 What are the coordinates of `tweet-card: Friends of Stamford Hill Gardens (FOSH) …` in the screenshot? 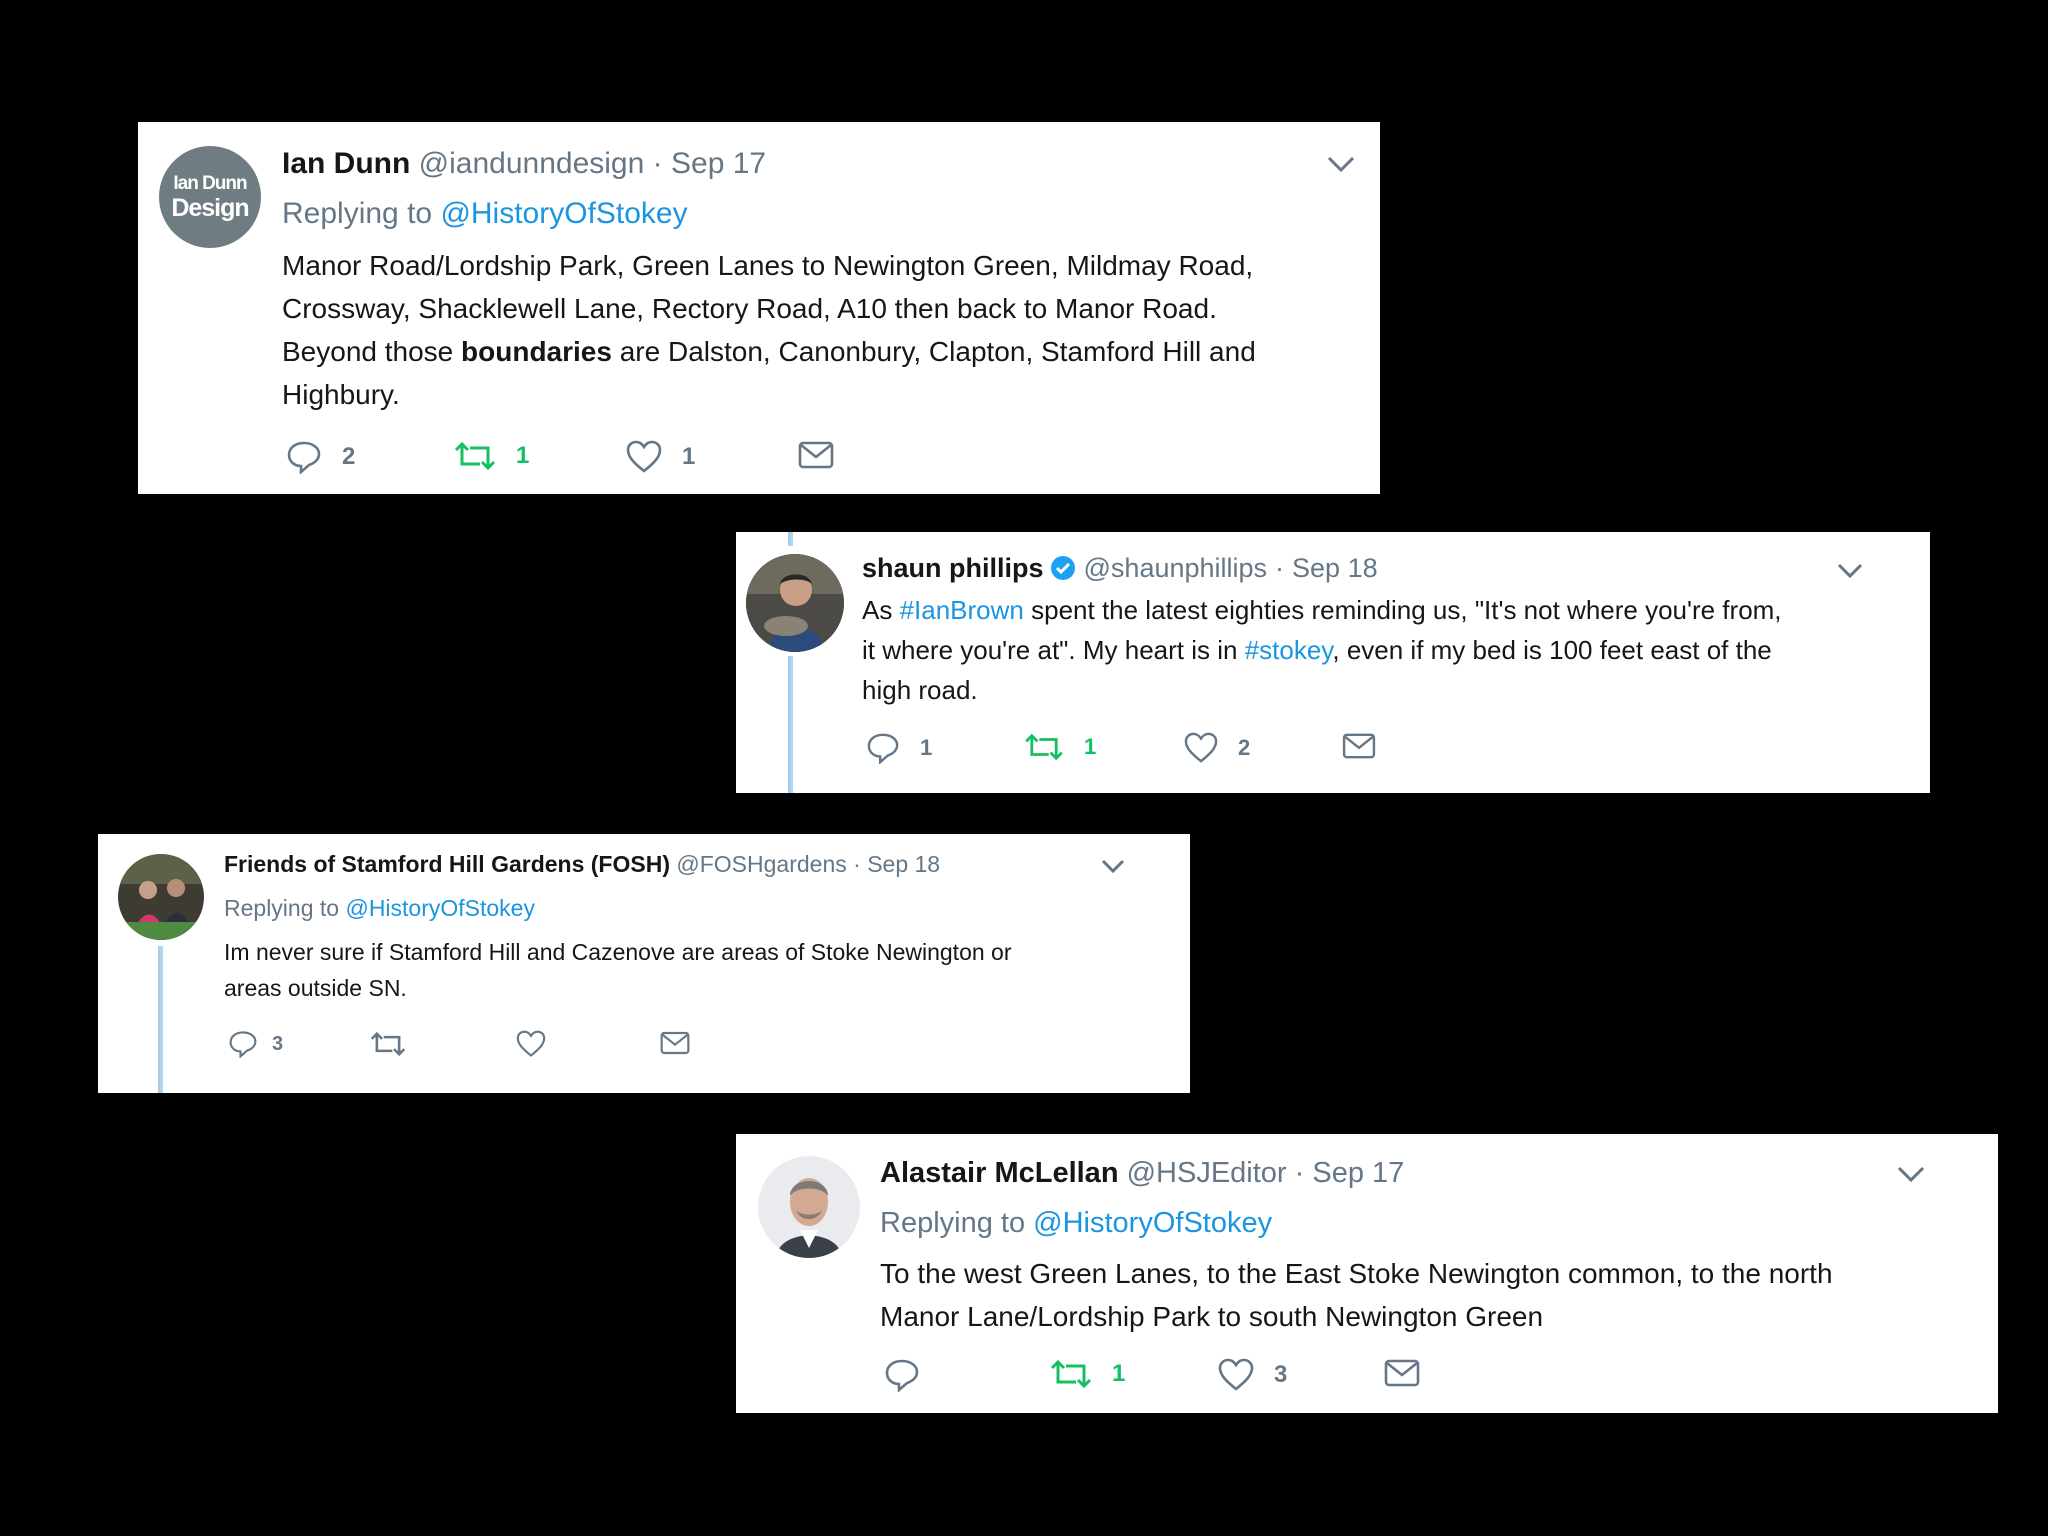 It's located at (644, 963).